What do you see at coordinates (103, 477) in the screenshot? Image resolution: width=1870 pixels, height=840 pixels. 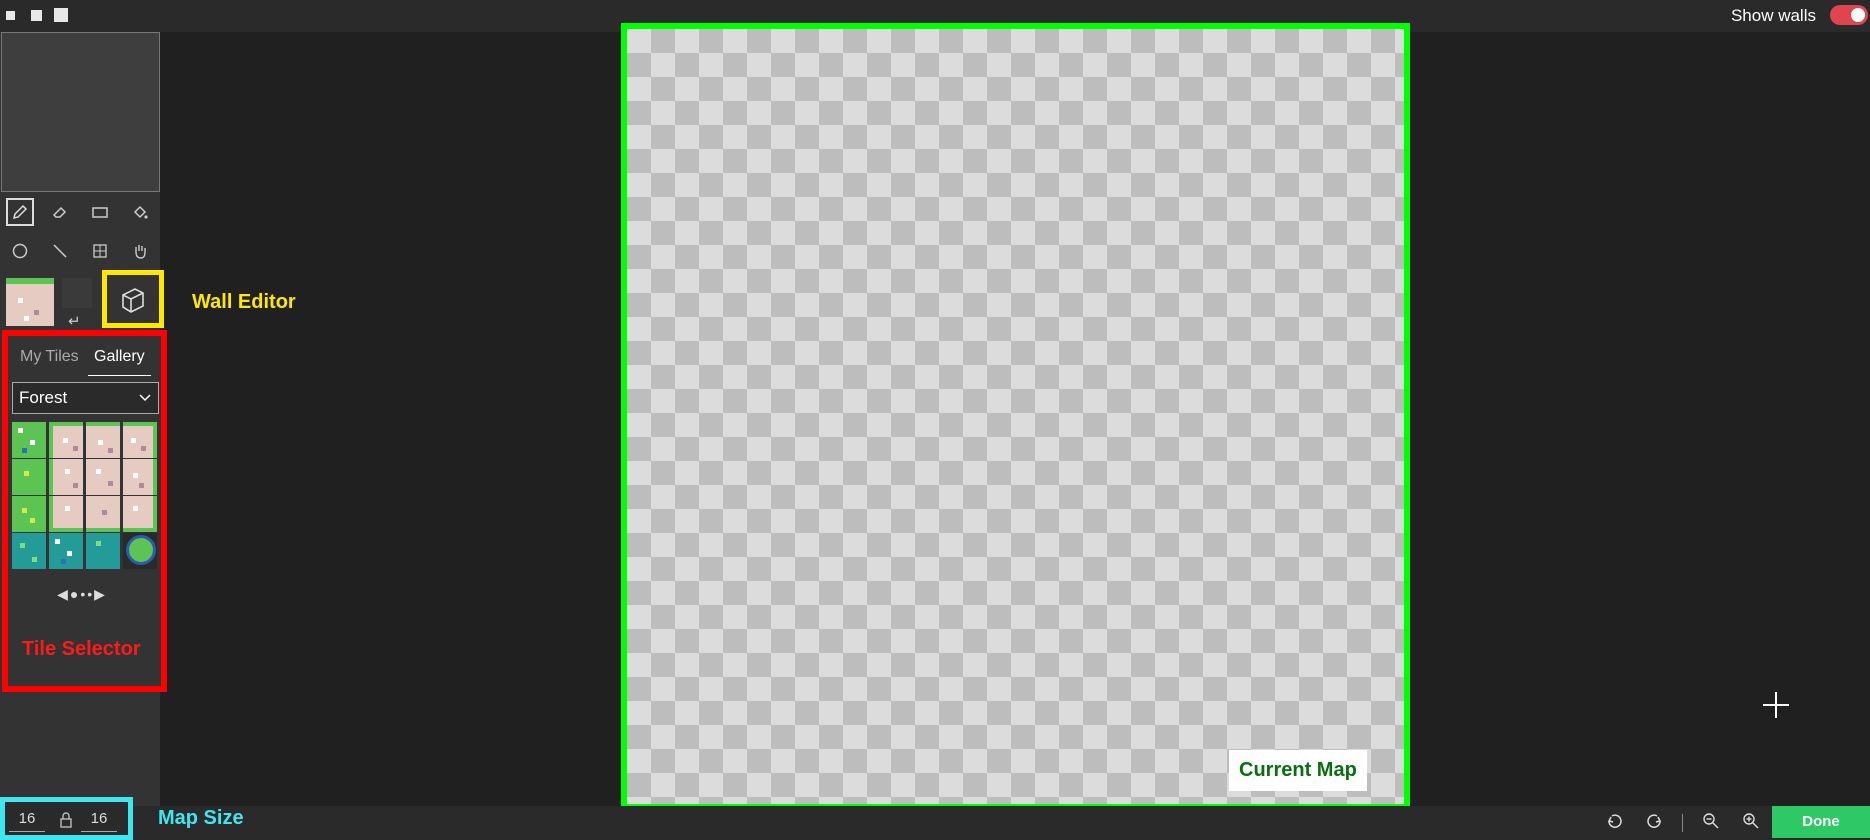 I see `tile-dirt` at bounding box center [103, 477].